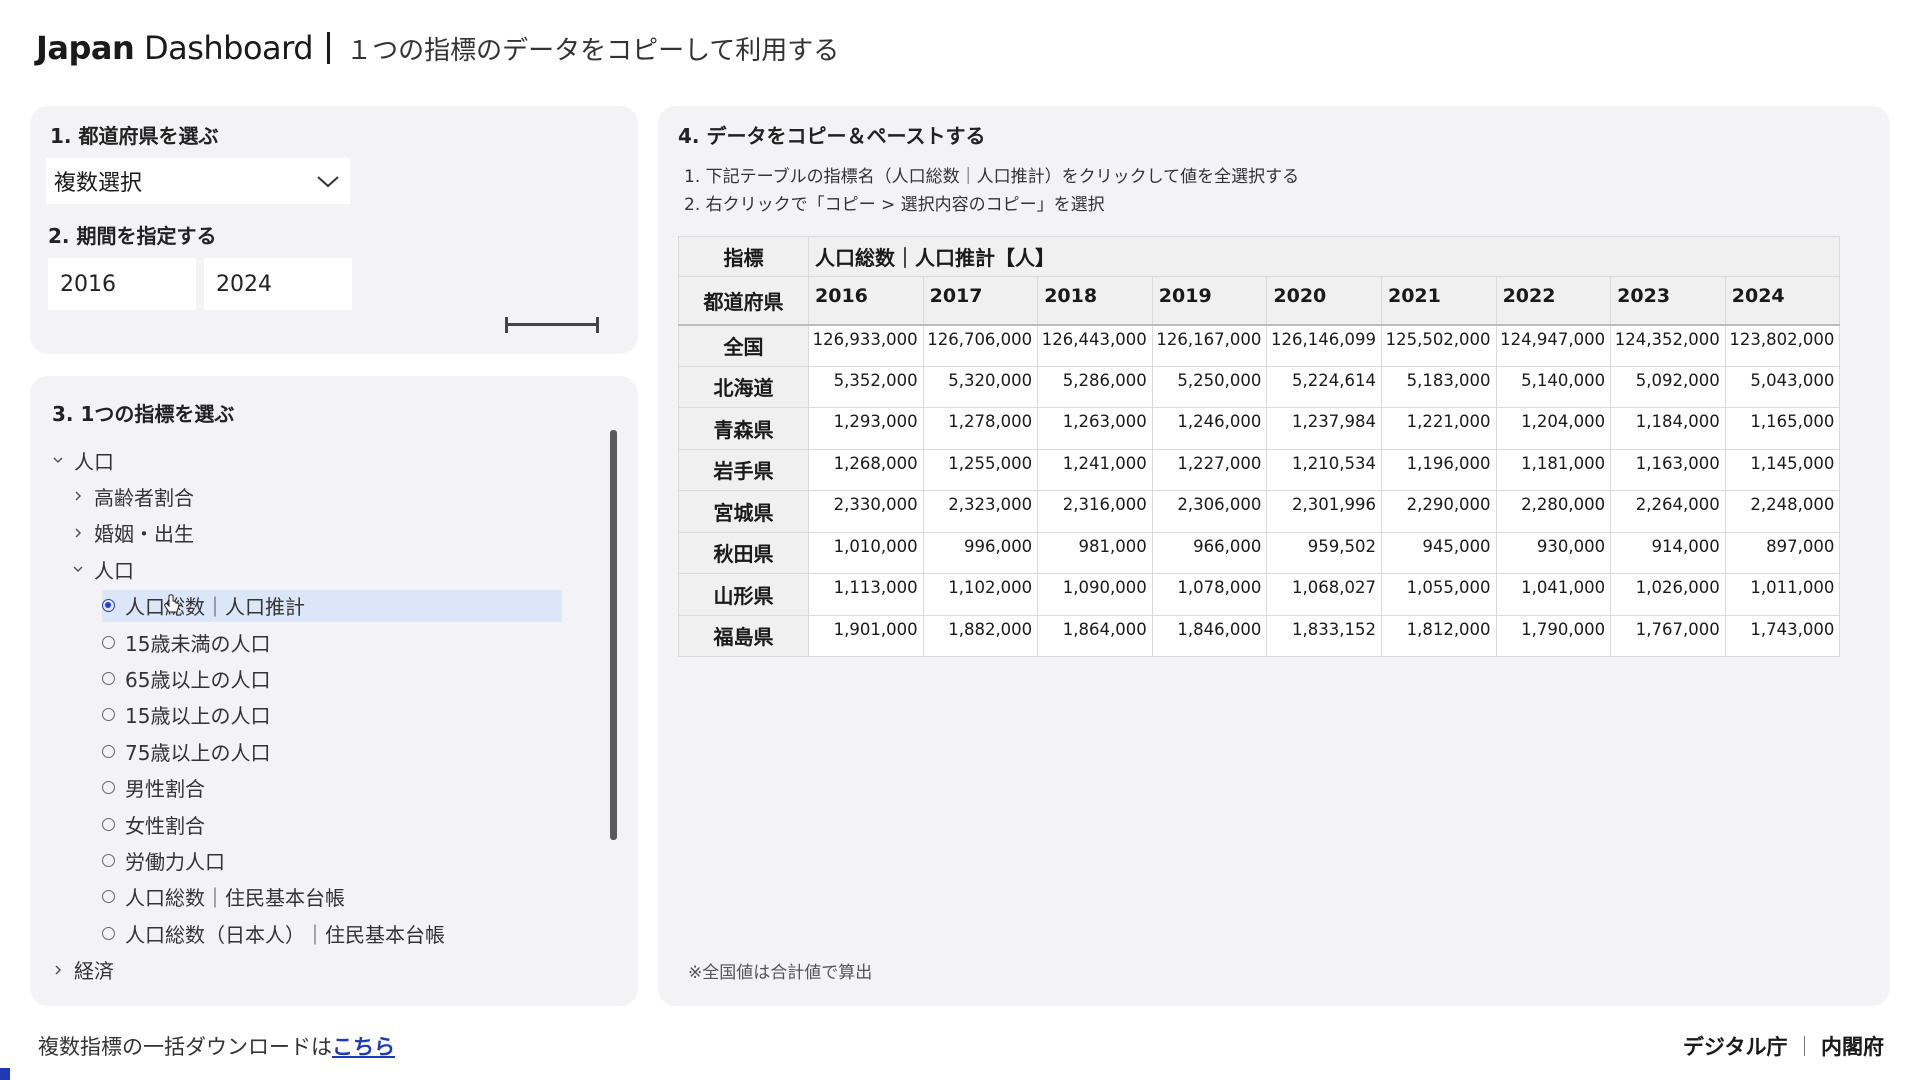 This screenshot has height=1080, width=1920. What do you see at coordinates (1324, 469) in the screenshot?
I see `table-cell: 1,210,534` at bounding box center [1324, 469].